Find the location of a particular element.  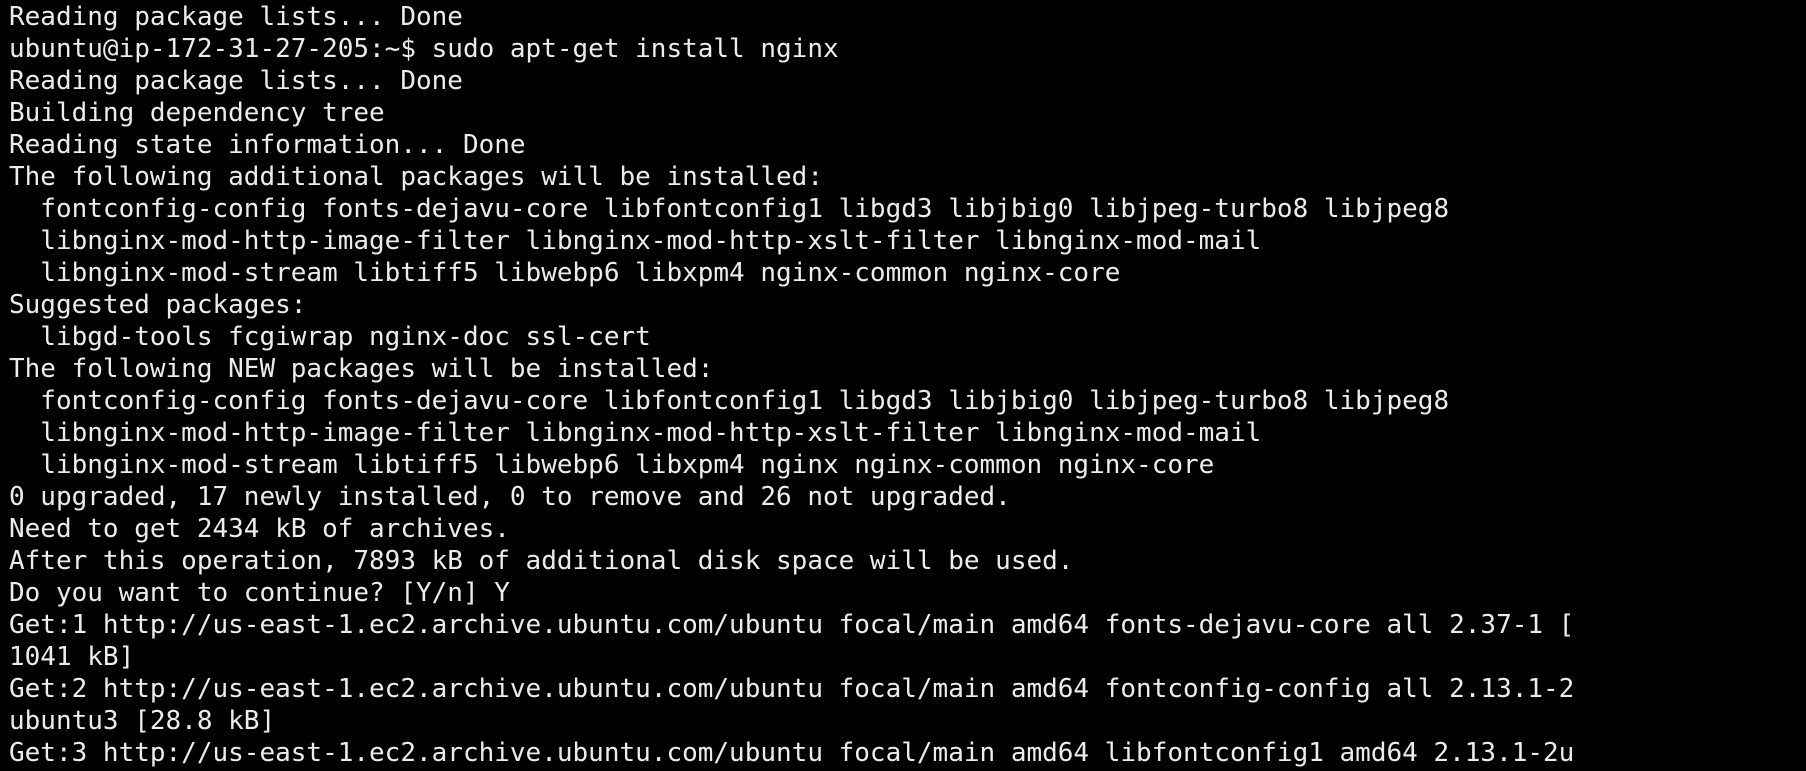

terminal-line: Building dependency tree is located at coordinates (197, 113).